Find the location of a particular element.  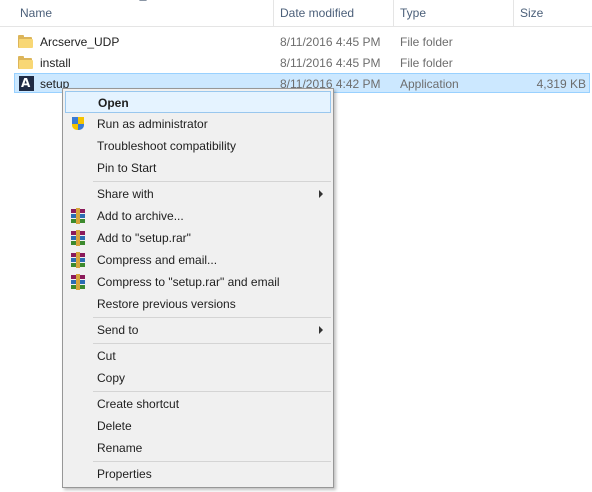

menu-item-label: Pin to Start is located at coordinates (127, 168).